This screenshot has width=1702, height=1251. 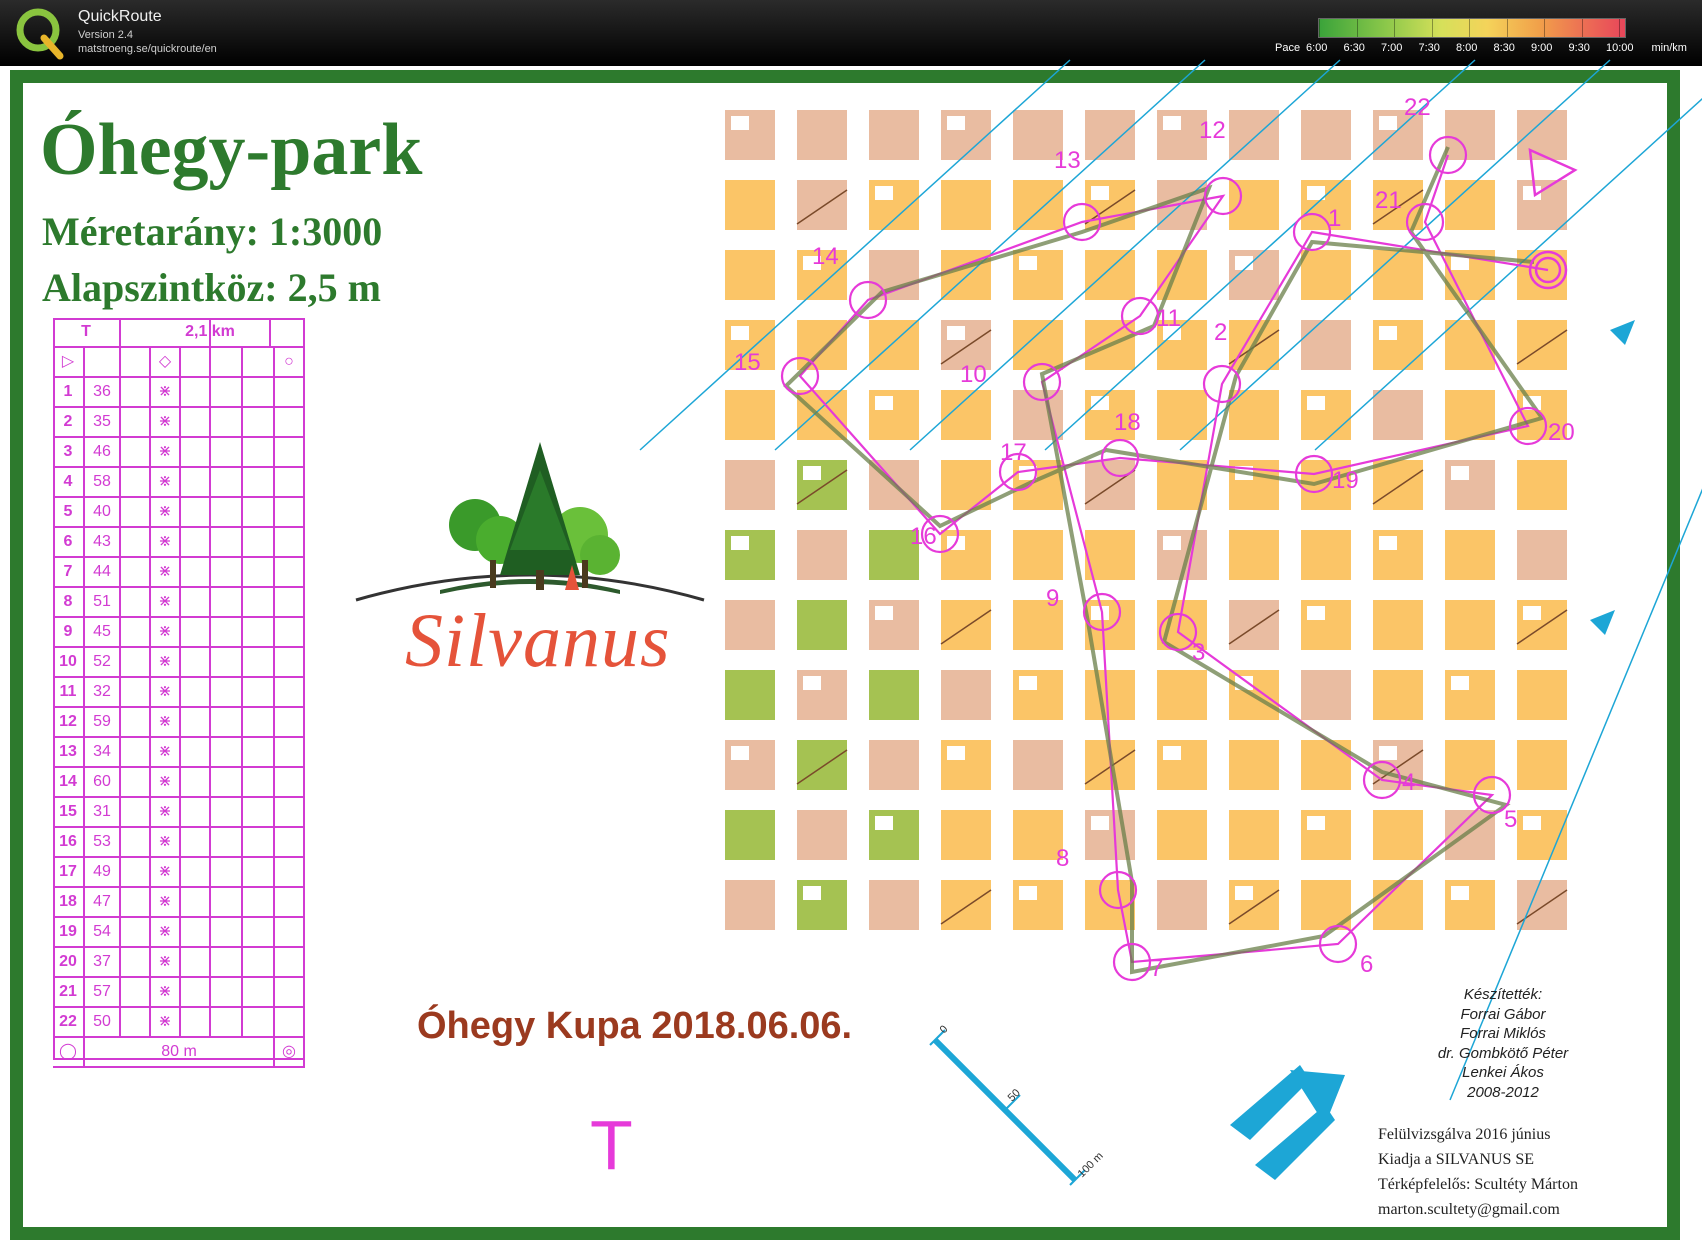 I want to click on control-label: 12, so click(x=1212, y=130).